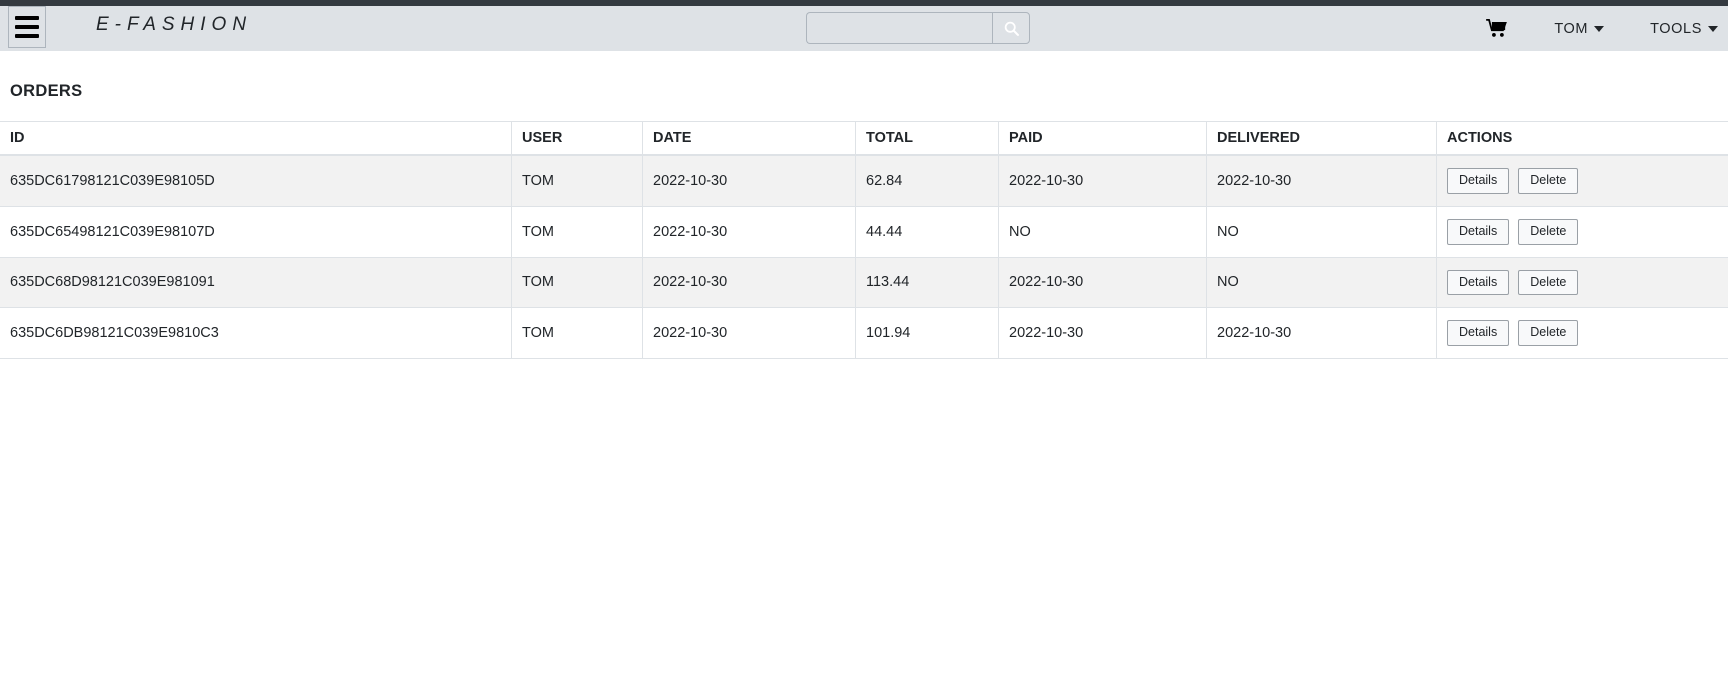 Image resolution: width=1728 pixels, height=674 pixels. What do you see at coordinates (256, 138) in the screenshot?
I see `column-header-id: ID` at bounding box center [256, 138].